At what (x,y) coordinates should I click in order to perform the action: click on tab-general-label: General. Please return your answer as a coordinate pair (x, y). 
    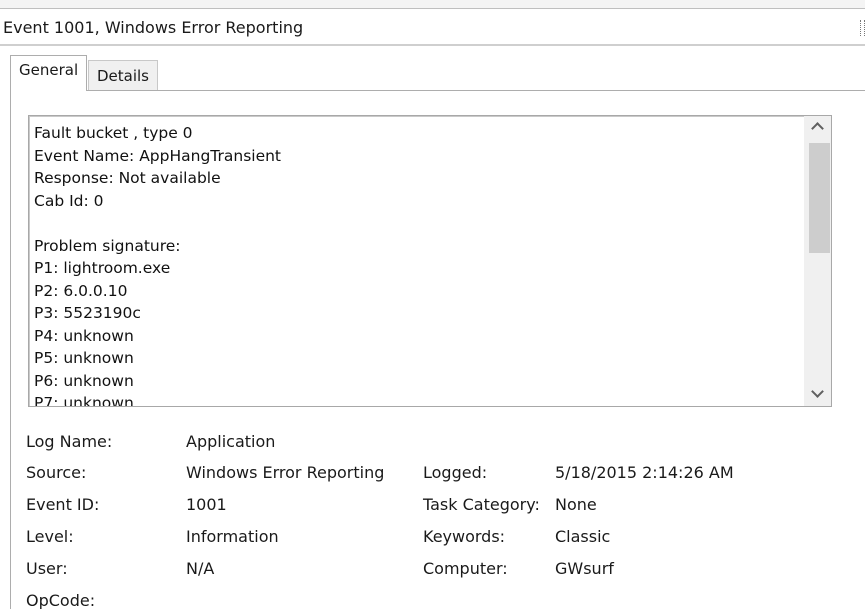
    Looking at the image, I should click on (49, 70).